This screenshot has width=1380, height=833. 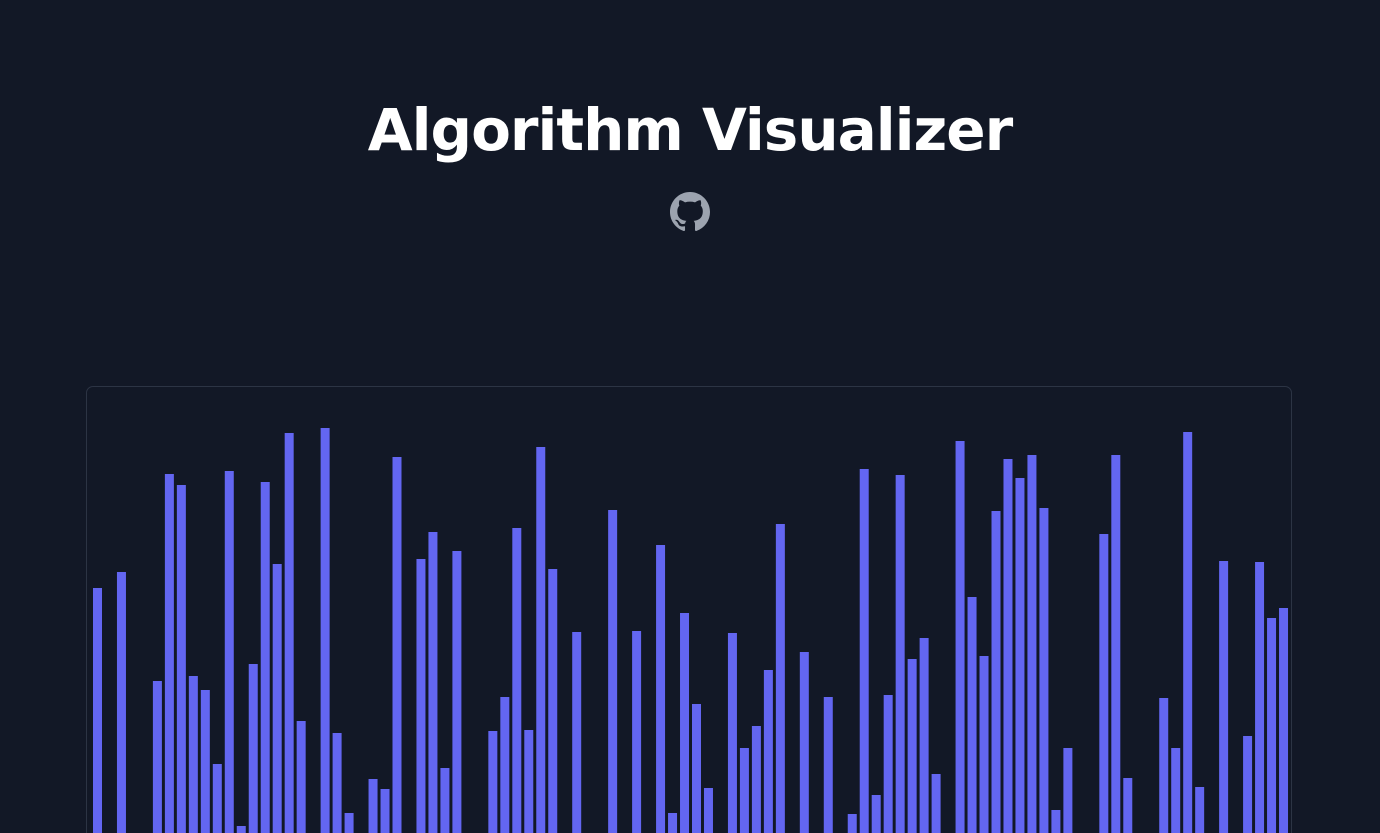 I want to click on github-icon, so click(x=690, y=212).